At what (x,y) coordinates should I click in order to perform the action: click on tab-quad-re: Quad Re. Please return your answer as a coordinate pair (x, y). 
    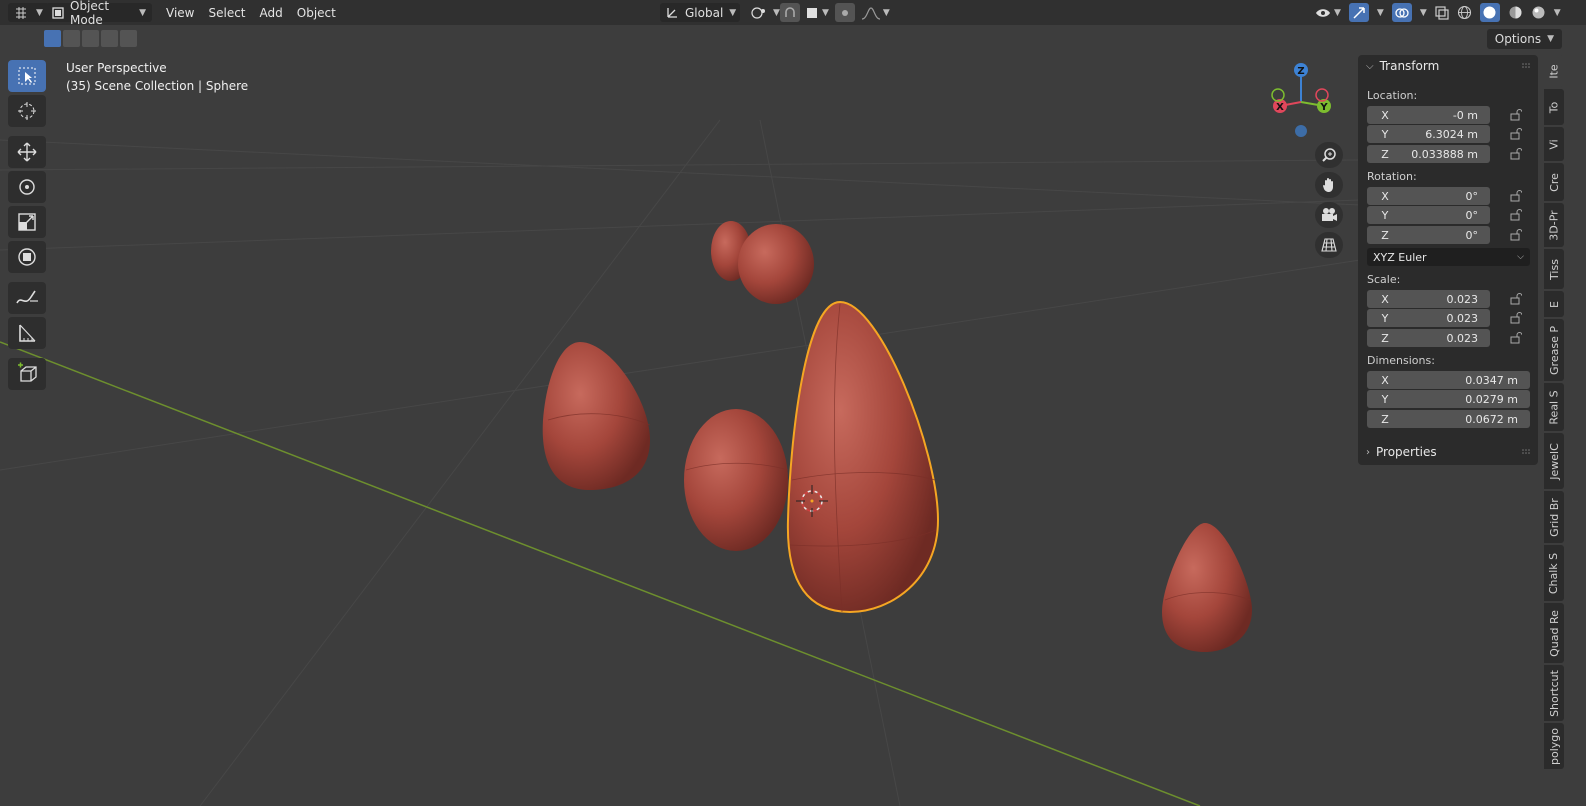
    Looking at the image, I should click on (1554, 633).